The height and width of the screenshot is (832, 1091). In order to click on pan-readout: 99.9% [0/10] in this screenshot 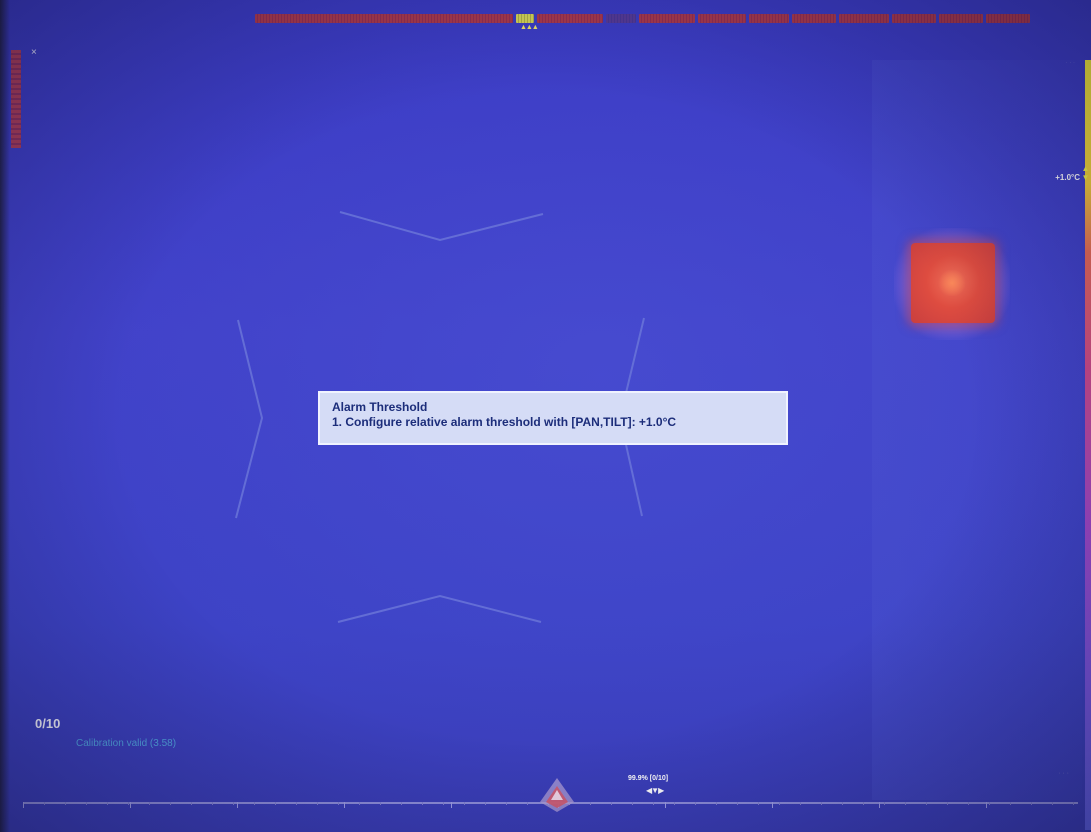, I will do `click(648, 778)`.